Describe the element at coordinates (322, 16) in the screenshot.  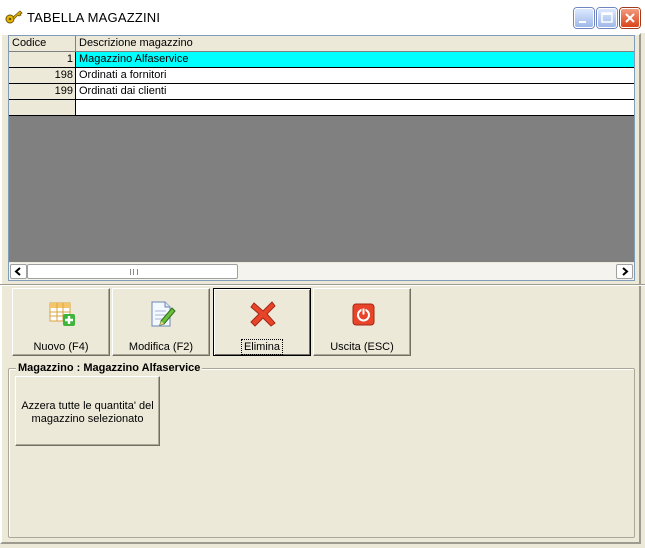
I see `title-bar: TABELLA MAGAZZINI` at that location.